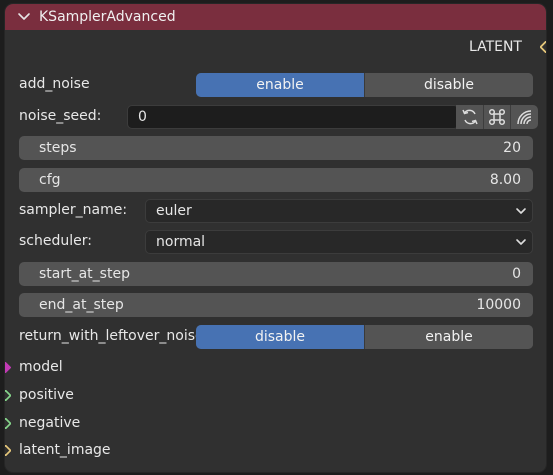 Image resolution: width=553 pixels, height=475 pixels. What do you see at coordinates (280, 337) in the screenshot?
I see `leftover-noise-disable-option: disable` at bounding box center [280, 337].